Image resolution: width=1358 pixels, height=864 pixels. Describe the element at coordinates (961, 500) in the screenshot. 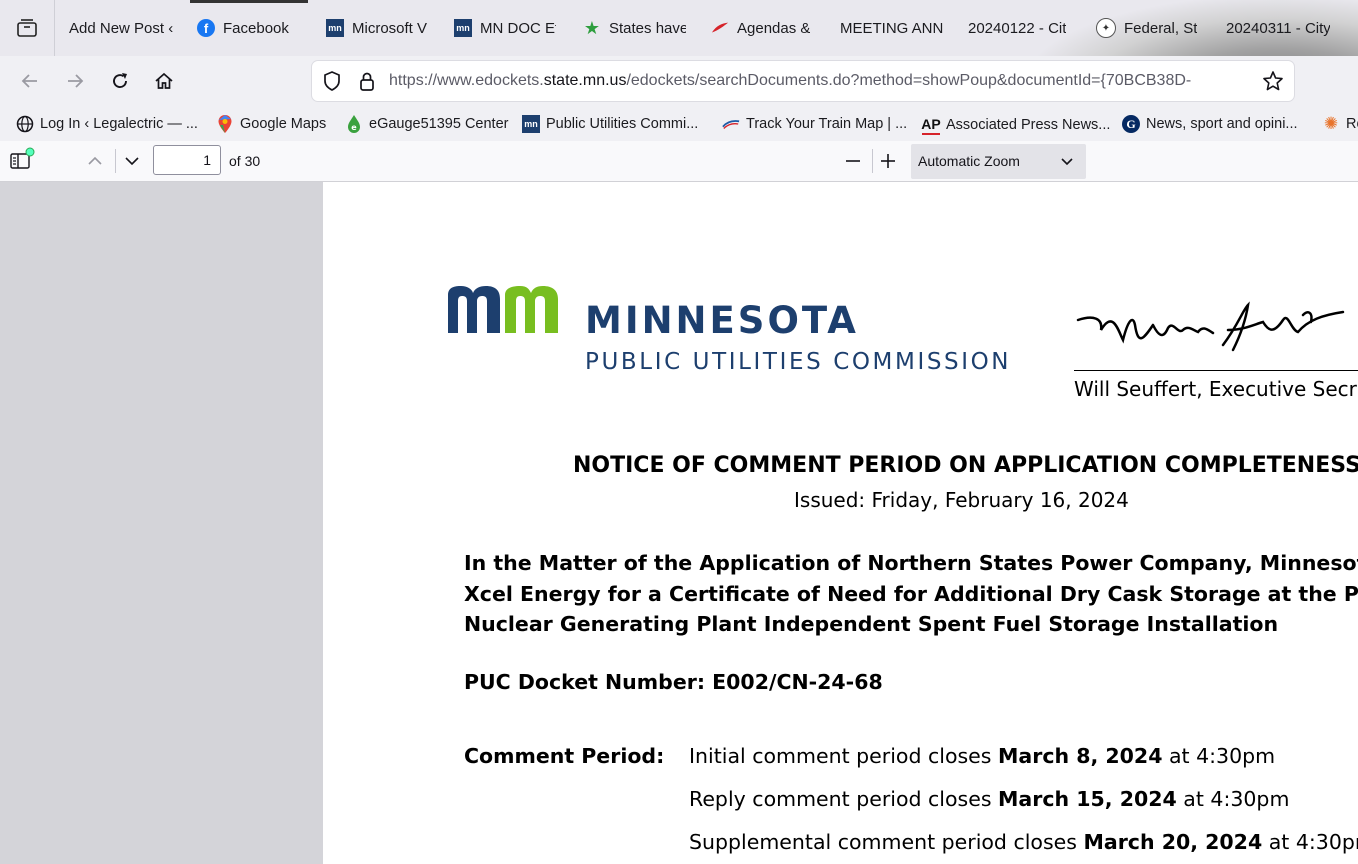

I see `issued-date: Issued: Friday, February 16, 2024` at that location.